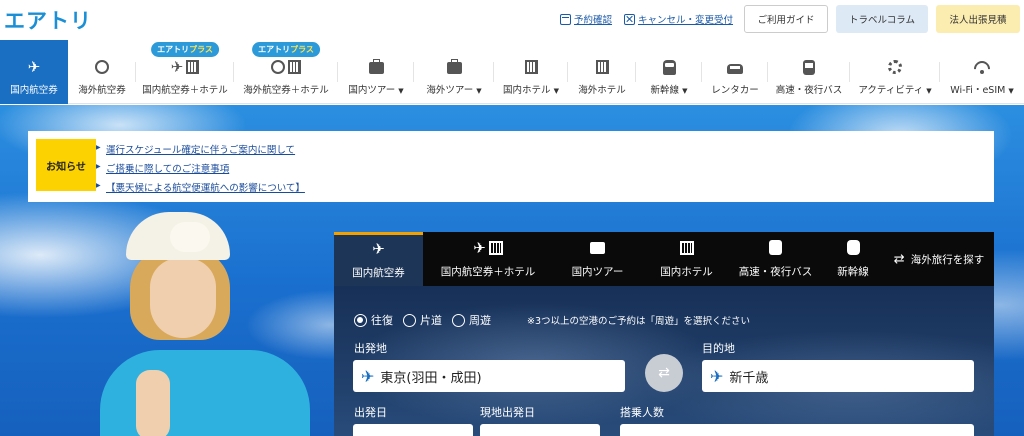  Describe the element at coordinates (686, 20) in the screenshot. I see `cancel-change-label: キャンセル・変更受付` at that location.